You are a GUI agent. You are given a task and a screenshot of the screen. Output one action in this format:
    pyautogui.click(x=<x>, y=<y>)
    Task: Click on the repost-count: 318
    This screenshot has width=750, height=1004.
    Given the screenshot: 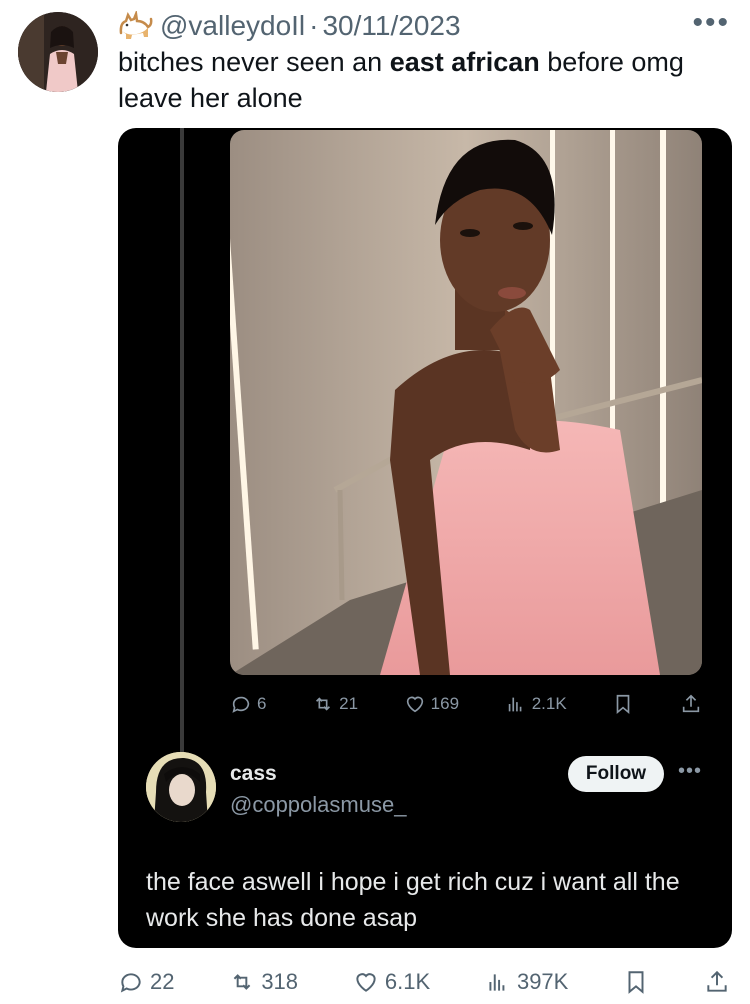 What is the action you would take?
    pyautogui.click(x=280, y=981)
    